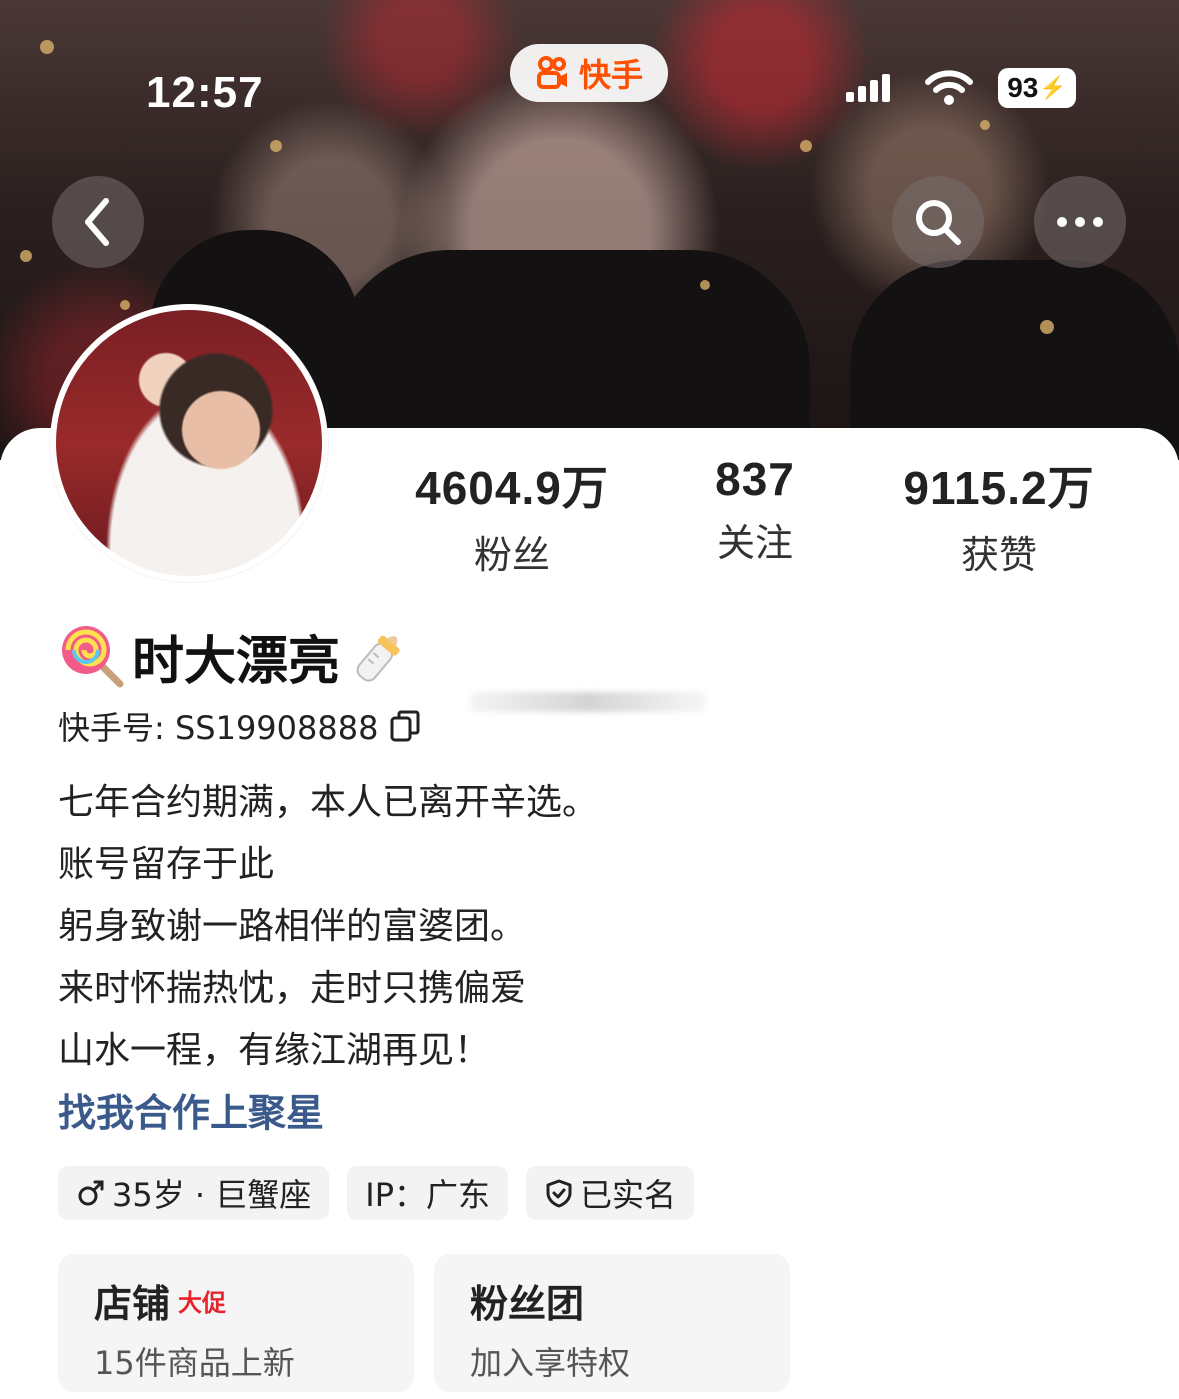 Image resolution: width=1179 pixels, height=1399 pixels. What do you see at coordinates (755, 479) in the screenshot?
I see `stat-following-value: 837` at bounding box center [755, 479].